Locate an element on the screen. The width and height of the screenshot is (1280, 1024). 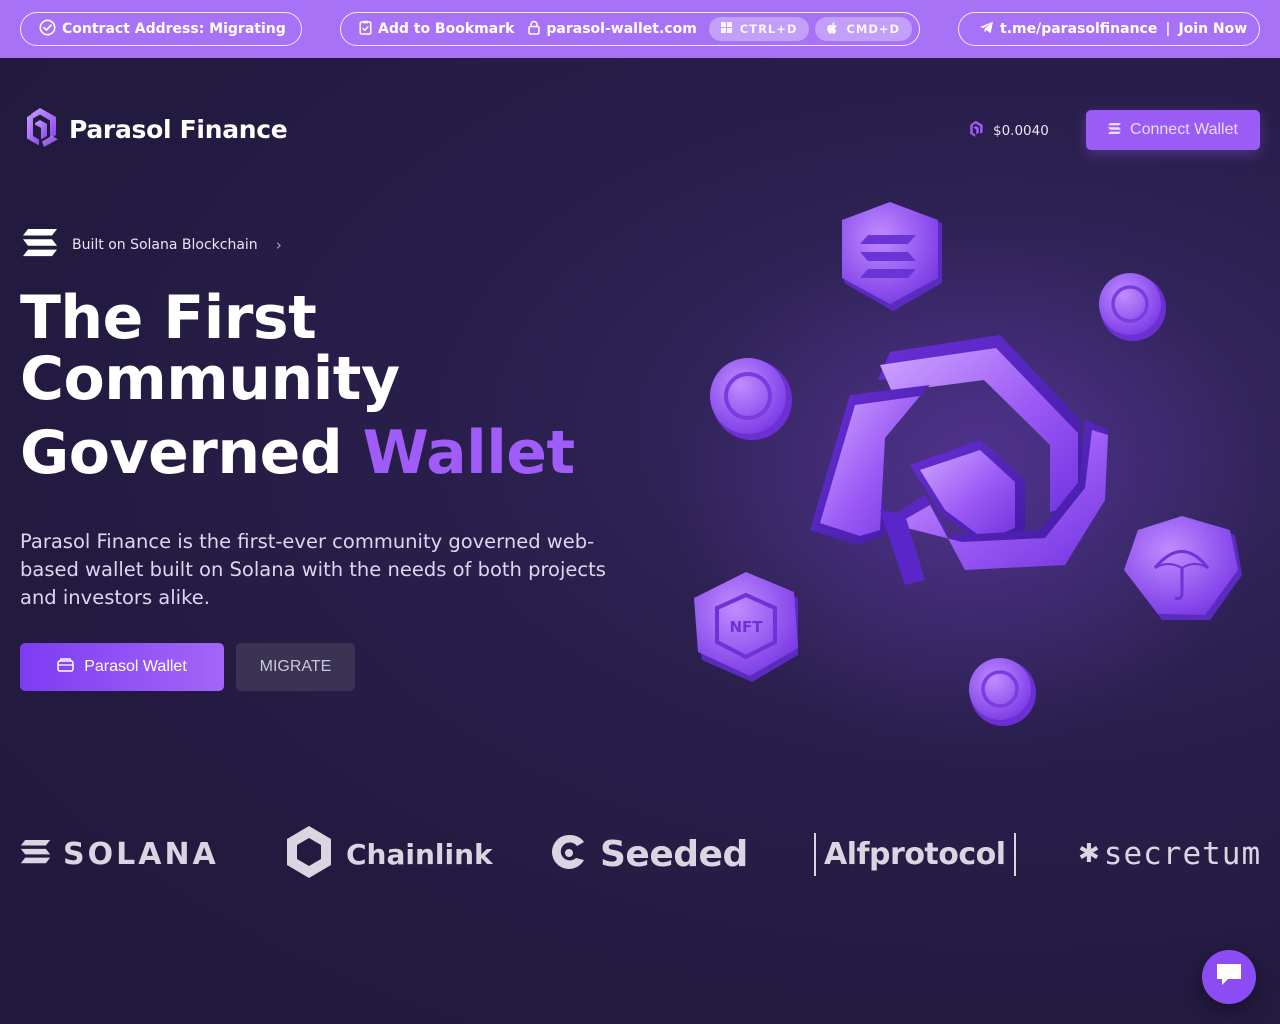
partner-solana: SOLANA is located at coordinates (119, 854).